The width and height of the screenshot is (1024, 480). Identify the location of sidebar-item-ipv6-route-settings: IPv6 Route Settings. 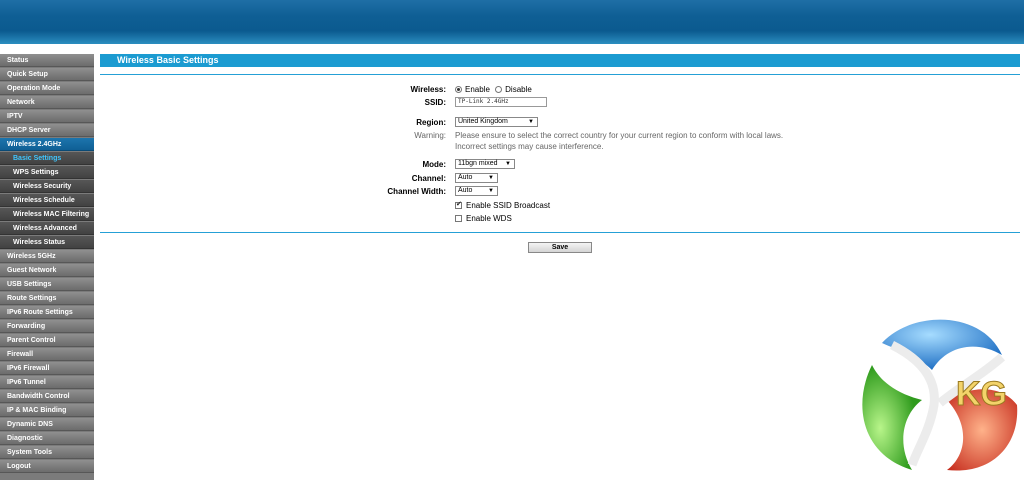
(47, 312).